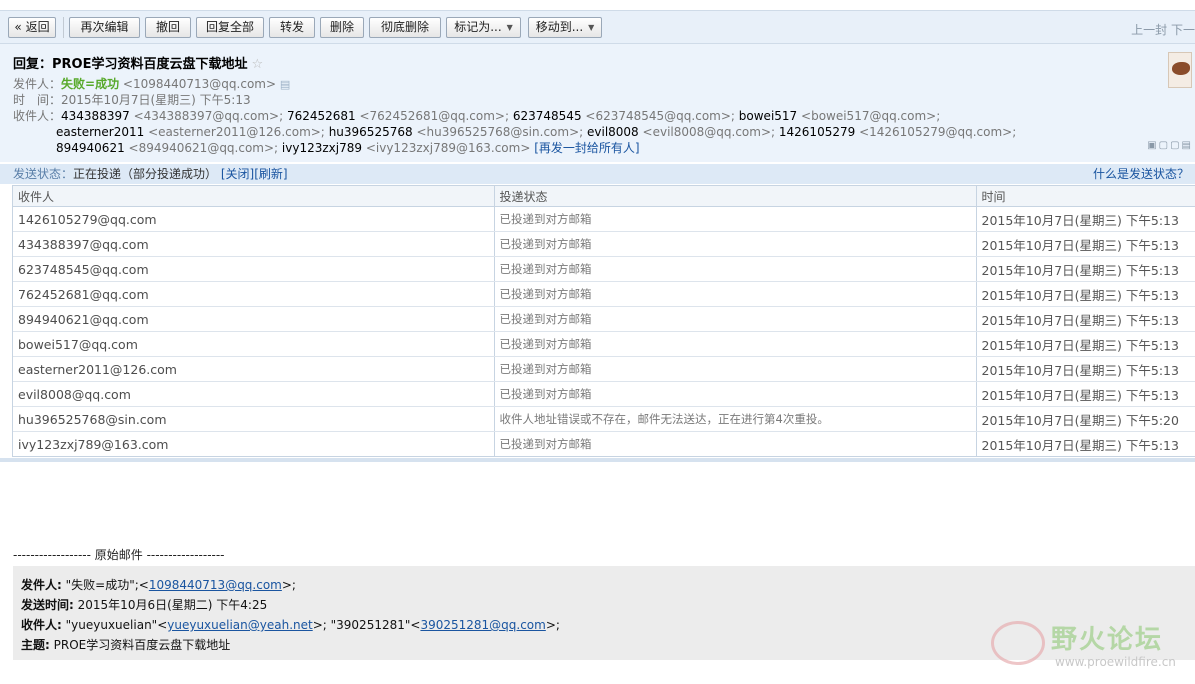 The width and height of the screenshot is (1195, 684). Describe the element at coordinates (63, 27) in the screenshot. I see `toolbar-separator` at that location.